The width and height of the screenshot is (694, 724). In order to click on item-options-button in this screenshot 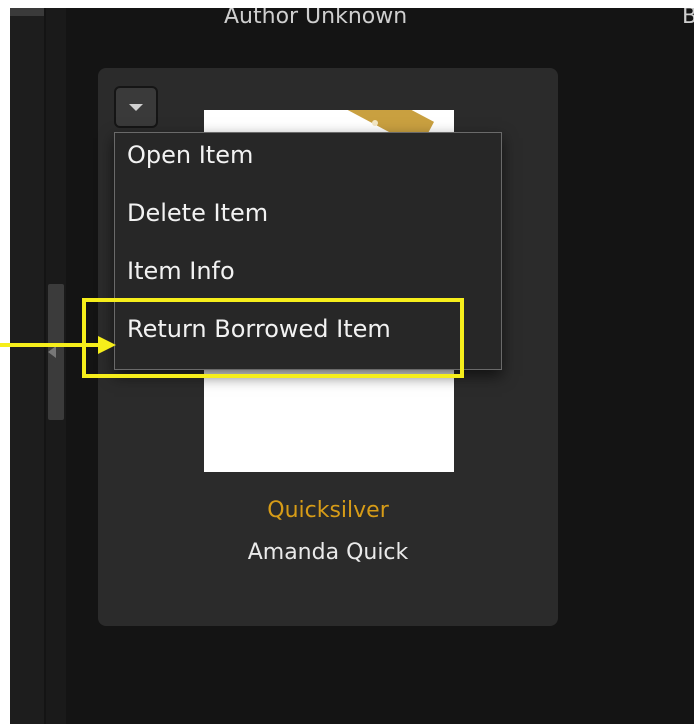, I will do `click(136, 107)`.